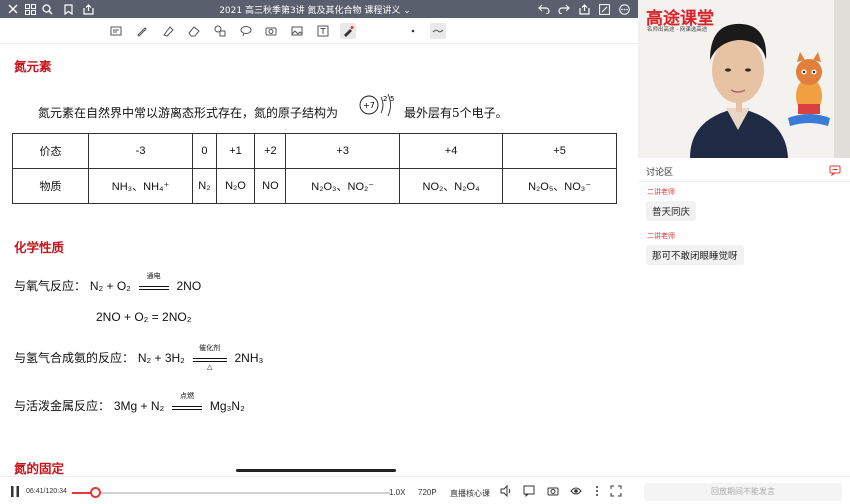 The height and width of the screenshot is (504, 850). I want to click on message-bubble: 普天同庆, so click(671, 211).